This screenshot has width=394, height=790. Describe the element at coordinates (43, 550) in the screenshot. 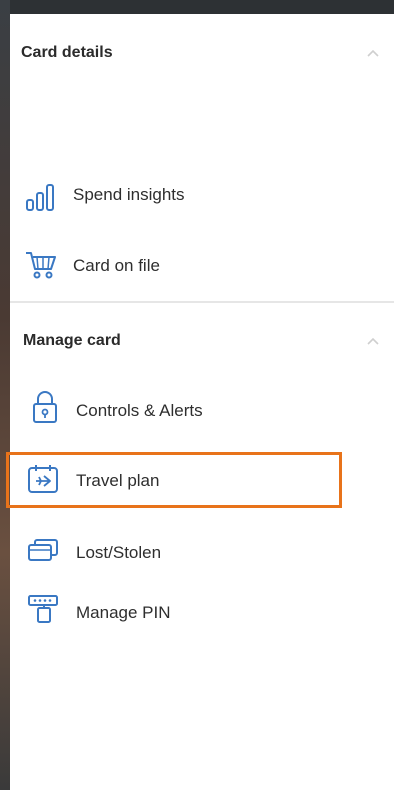

I see `cards-icon` at that location.